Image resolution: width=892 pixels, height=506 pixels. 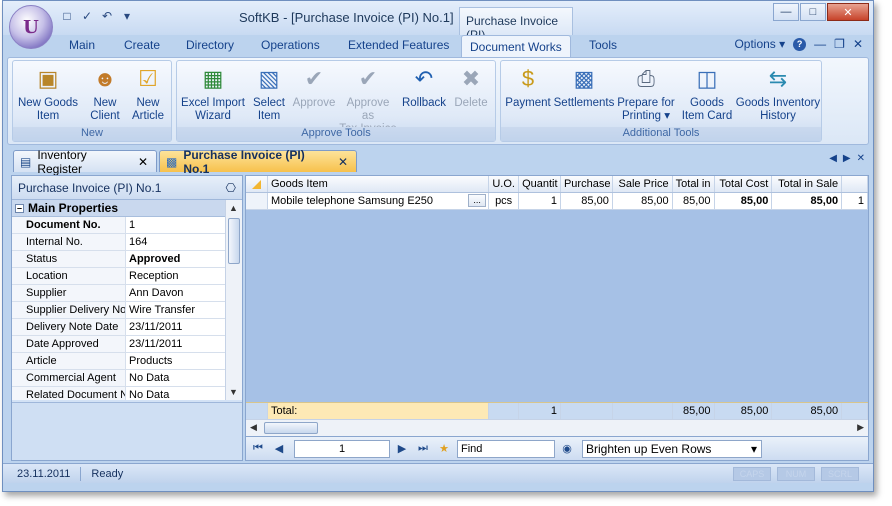 What do you see at coordinates (269, 93) in the screenshot?
I see `select-item-button: ▧ Select Item` at bounding box center [269, 93].